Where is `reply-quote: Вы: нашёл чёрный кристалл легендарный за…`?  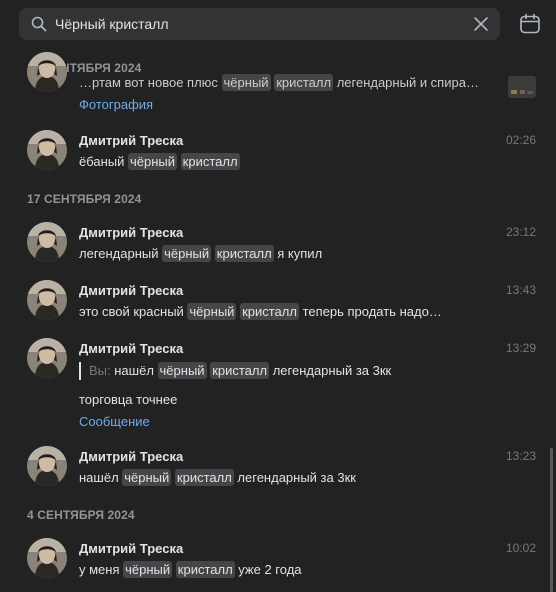
reply-quote: Вы: нашёл чёрный кристалл легендарный за… is located at coordinates (235, 371).